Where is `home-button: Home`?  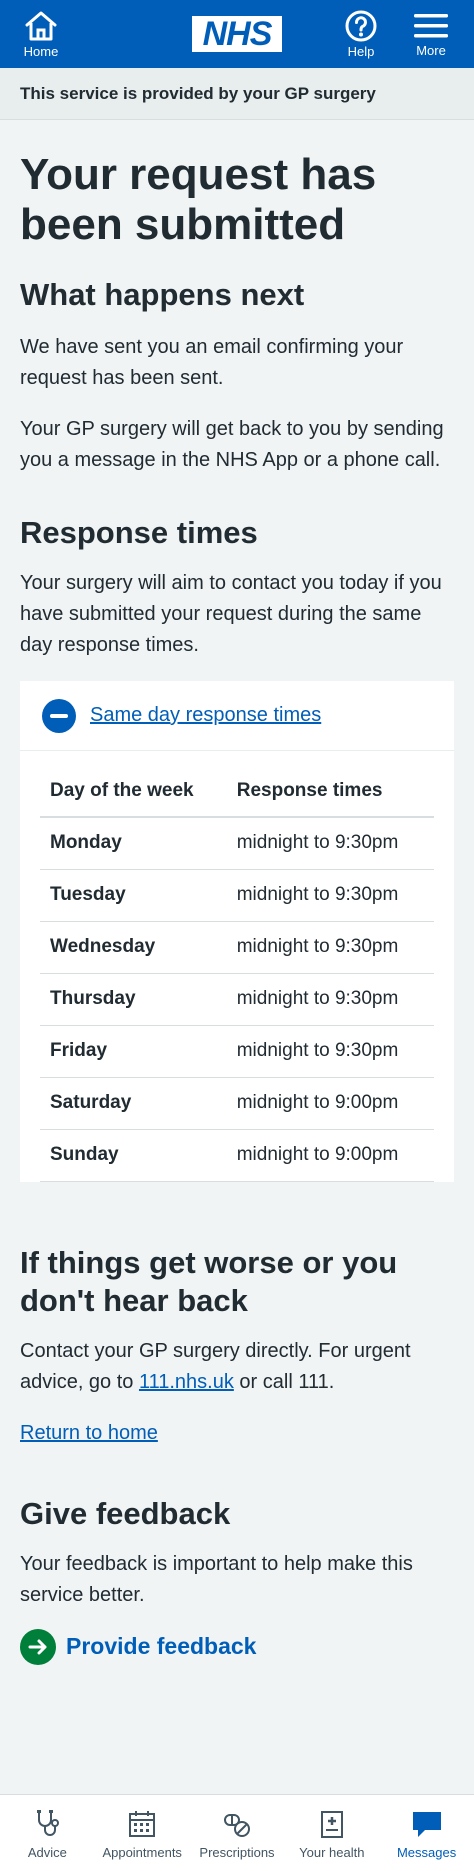 home-button: Home is located at coordinates (41, 34).